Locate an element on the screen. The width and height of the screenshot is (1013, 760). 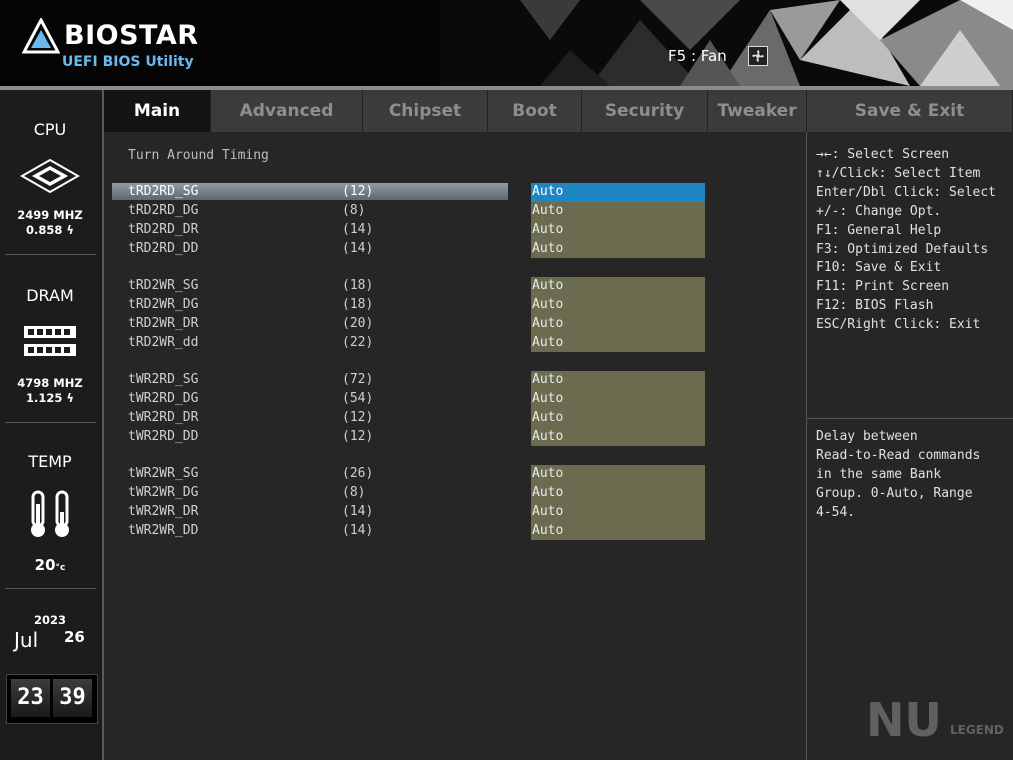
key-help-line: F11: Print Screen is located at coordinates (883, 286).